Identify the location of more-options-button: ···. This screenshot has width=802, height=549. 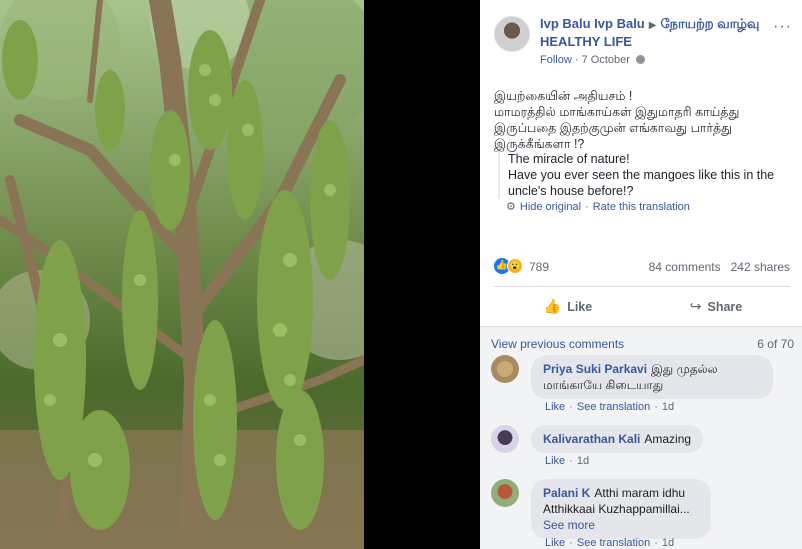
(782, 27).